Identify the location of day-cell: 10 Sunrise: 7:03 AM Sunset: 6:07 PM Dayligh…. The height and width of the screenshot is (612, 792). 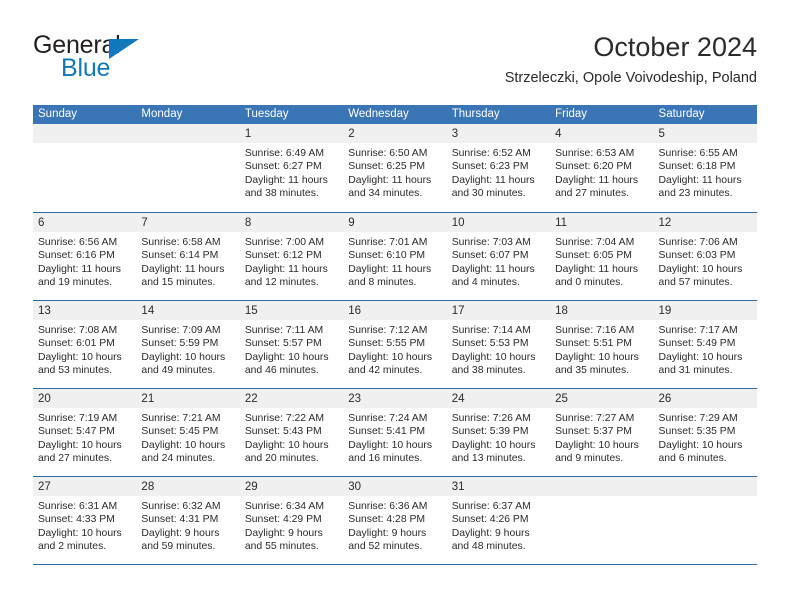
(498, 256).